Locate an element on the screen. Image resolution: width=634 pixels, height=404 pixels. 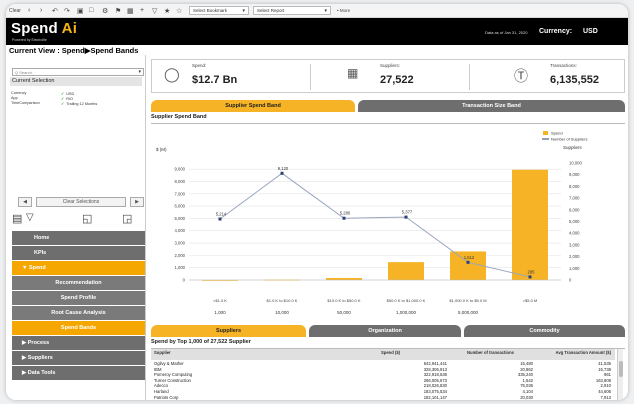
list-icon: ▤ is located at coordinates (17, 218).